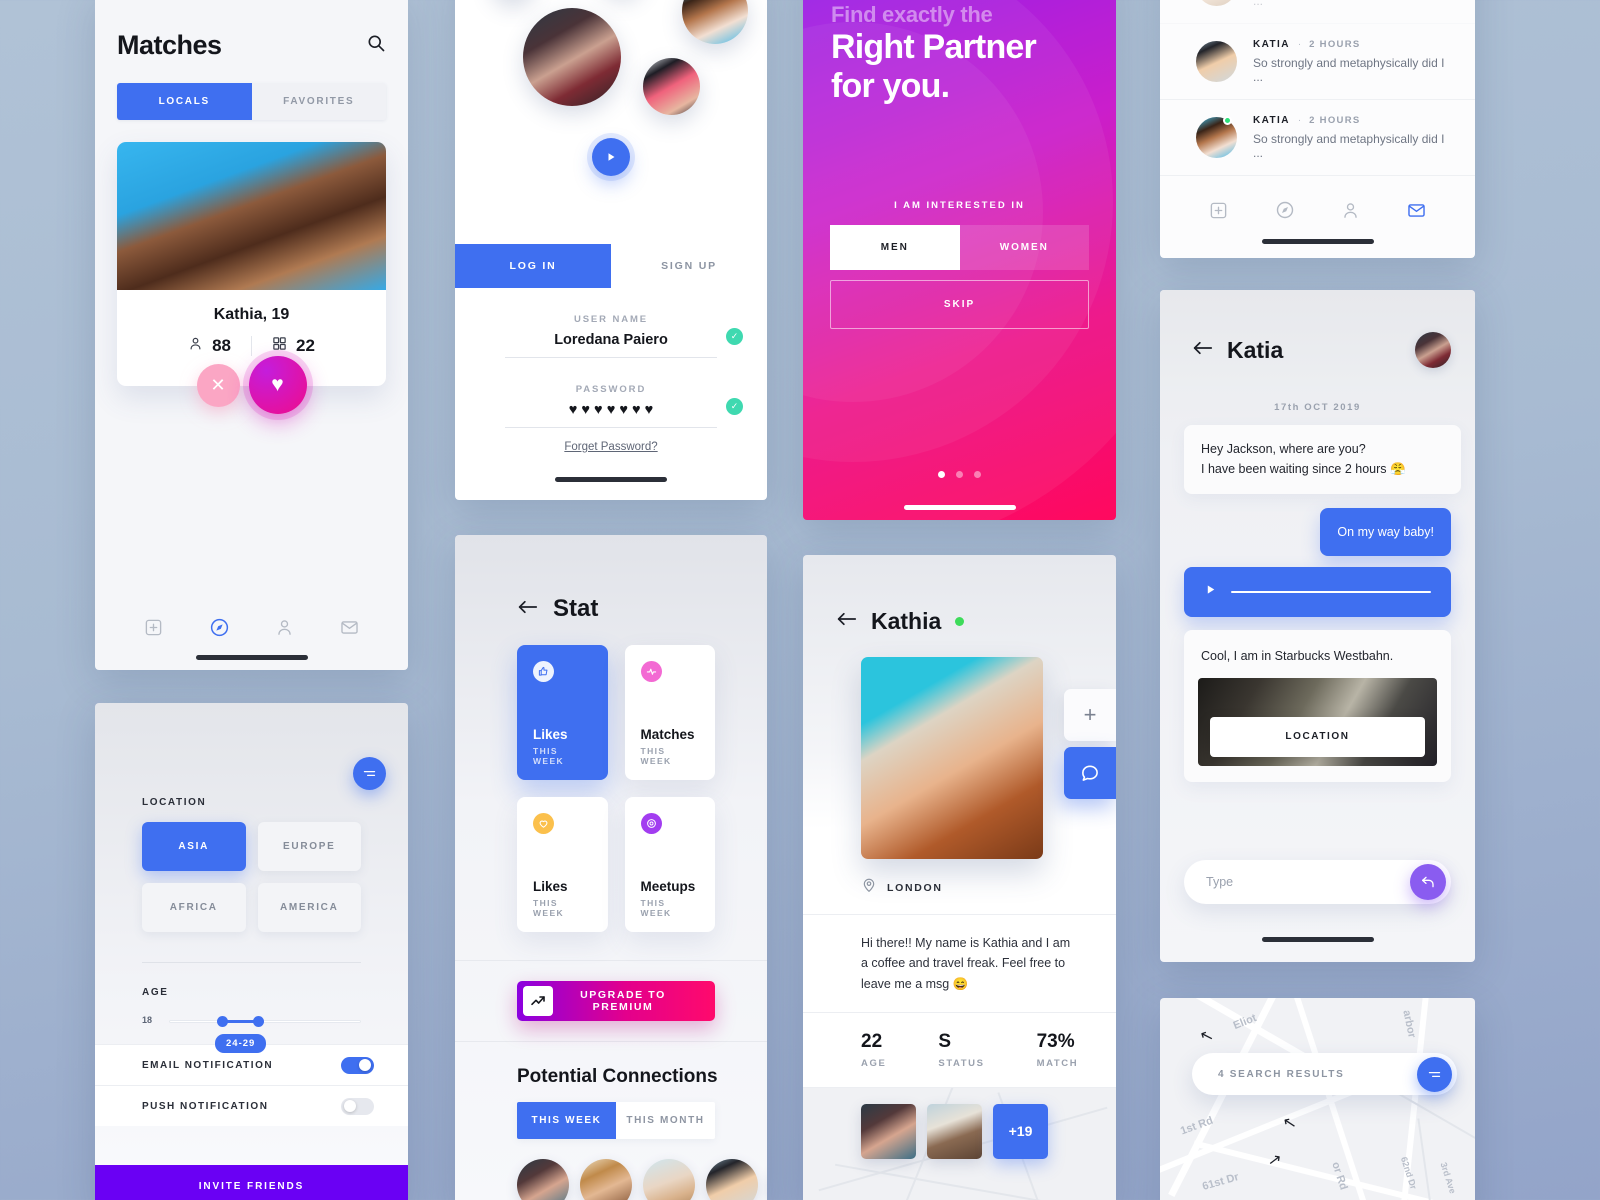 This screenshot has width=1600, height=1200. I want to click on option-men: MEN, so click(895, 247).